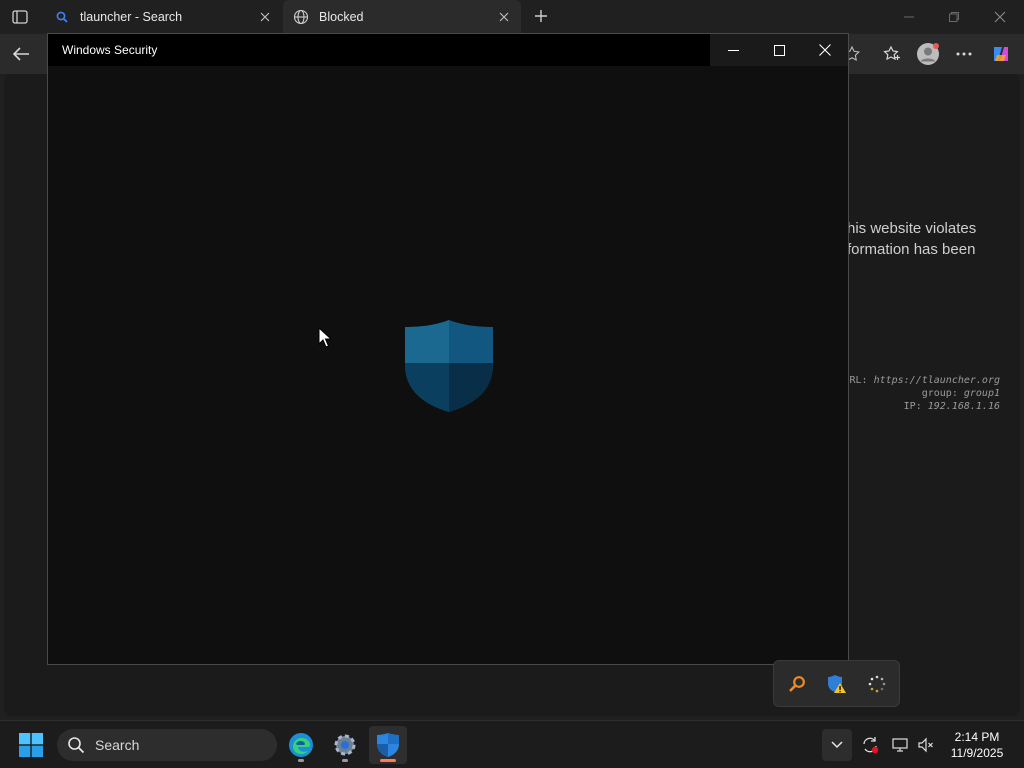 This screenshot has height=768, width=1024. I want to click on profile-avatar-icon, so click(928, 54).